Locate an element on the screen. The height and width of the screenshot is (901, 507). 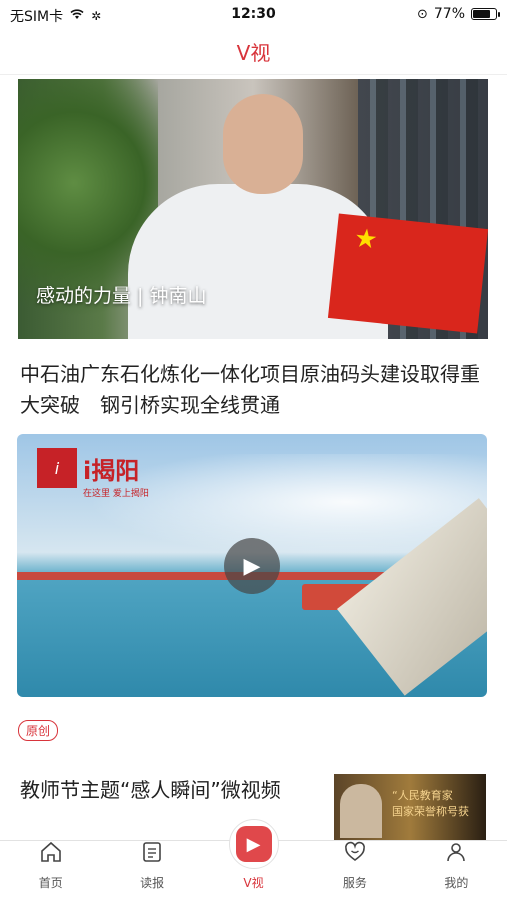
status-right: ⊙ 77% is located at coordinates (458, 14).